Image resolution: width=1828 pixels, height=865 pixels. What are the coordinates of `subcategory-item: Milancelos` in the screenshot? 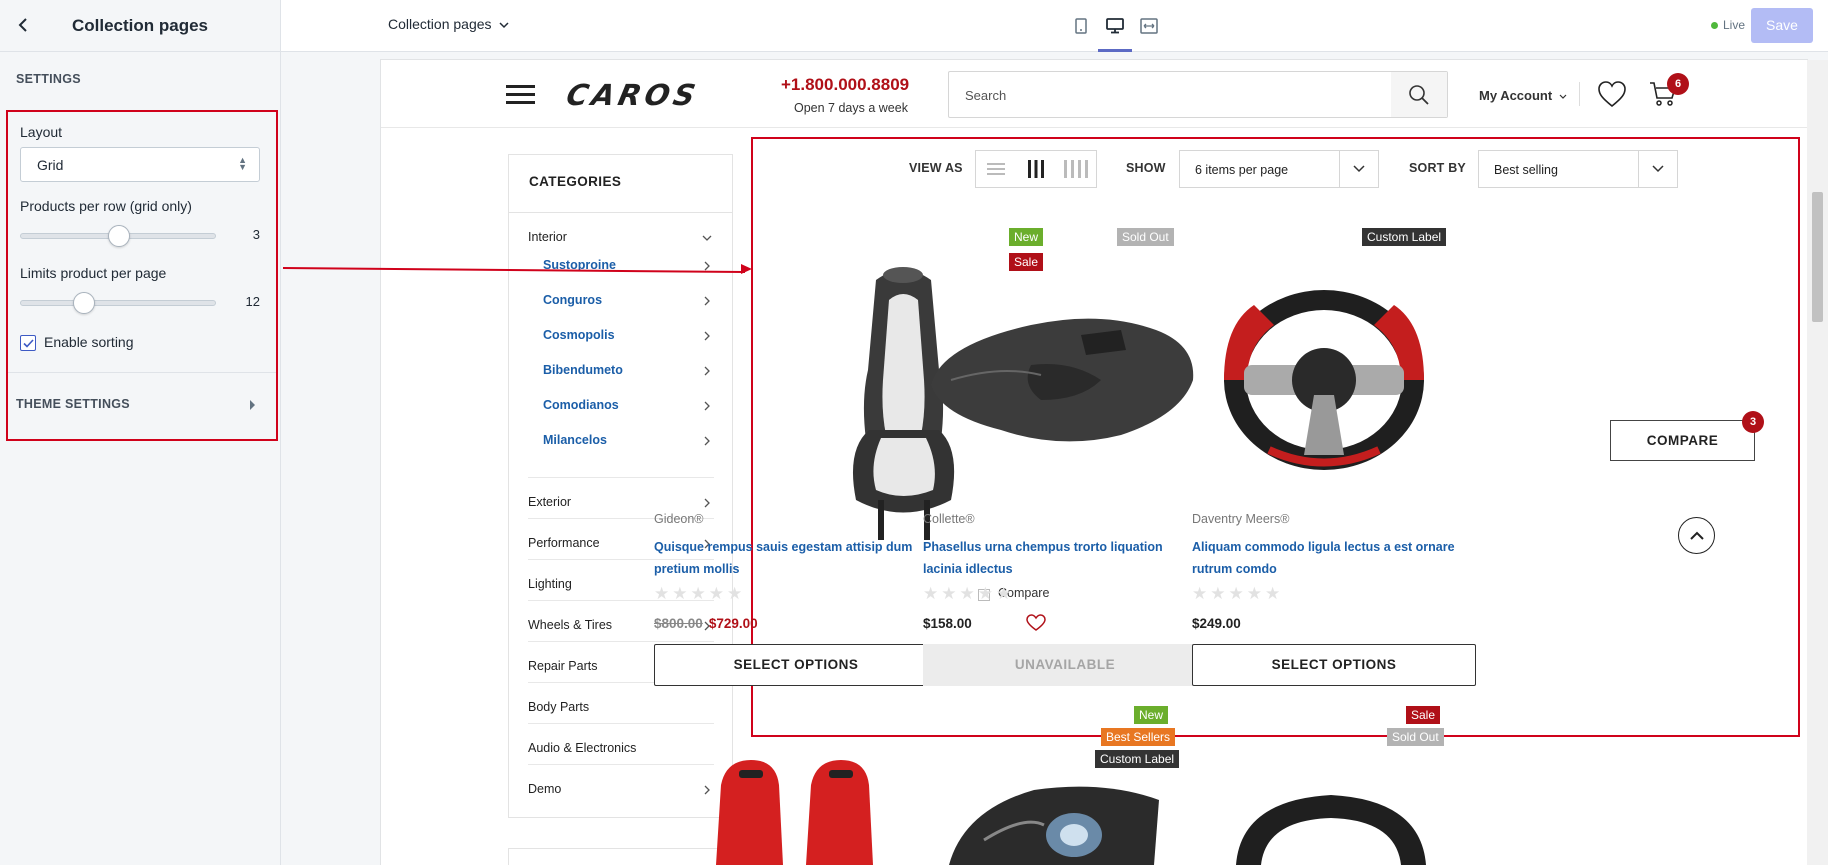 It's located at (575, 440).